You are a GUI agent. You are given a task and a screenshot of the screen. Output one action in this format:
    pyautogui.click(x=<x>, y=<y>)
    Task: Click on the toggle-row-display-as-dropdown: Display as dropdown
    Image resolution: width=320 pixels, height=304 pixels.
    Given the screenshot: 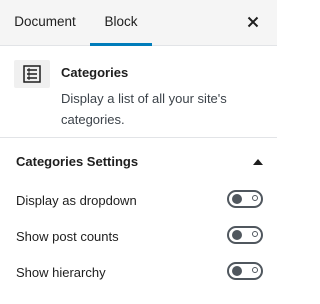 What is the action you would take?
    pyautogui.click(x=138, y=201)
    